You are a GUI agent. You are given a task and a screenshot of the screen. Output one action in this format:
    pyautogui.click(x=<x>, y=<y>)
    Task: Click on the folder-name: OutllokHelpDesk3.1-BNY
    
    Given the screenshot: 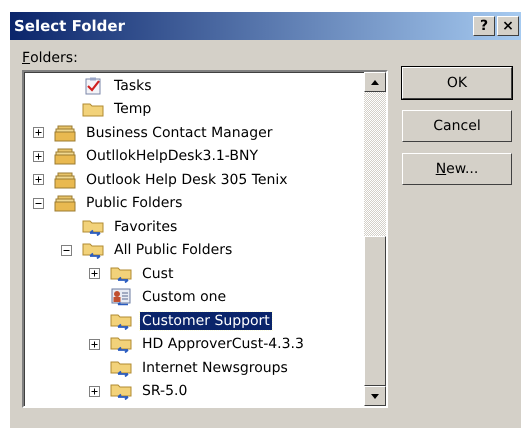 What is the action you would take?
    pyautogui.click(x=172, y=156)
    